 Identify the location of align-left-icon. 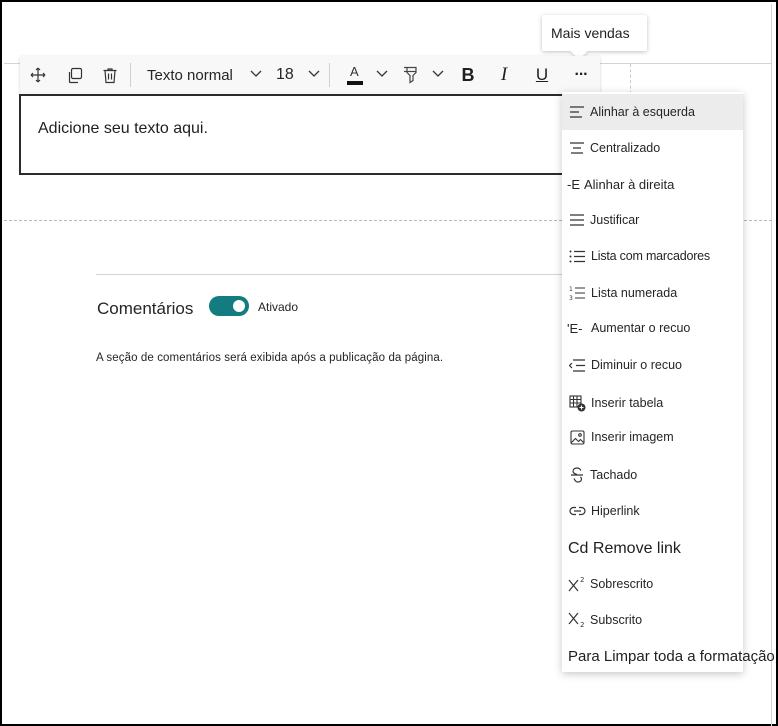
(577, 112).